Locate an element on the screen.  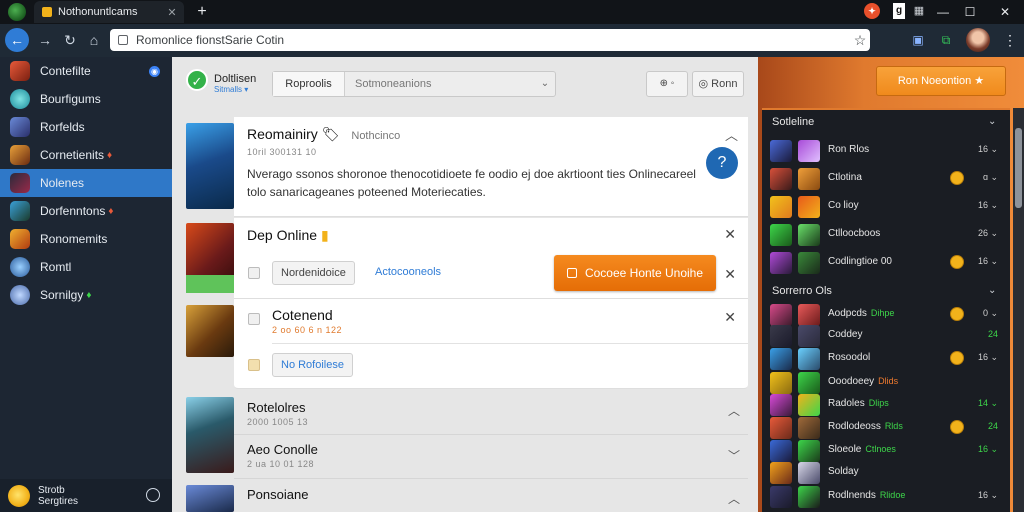
extension-grid-icon: ▦ is located at coordinates (919, 11).